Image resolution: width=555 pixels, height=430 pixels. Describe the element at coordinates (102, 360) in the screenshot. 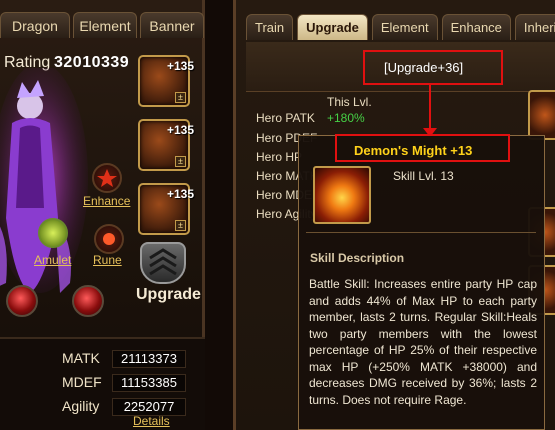

I see `stat-row: MATK 21113373` at that location.